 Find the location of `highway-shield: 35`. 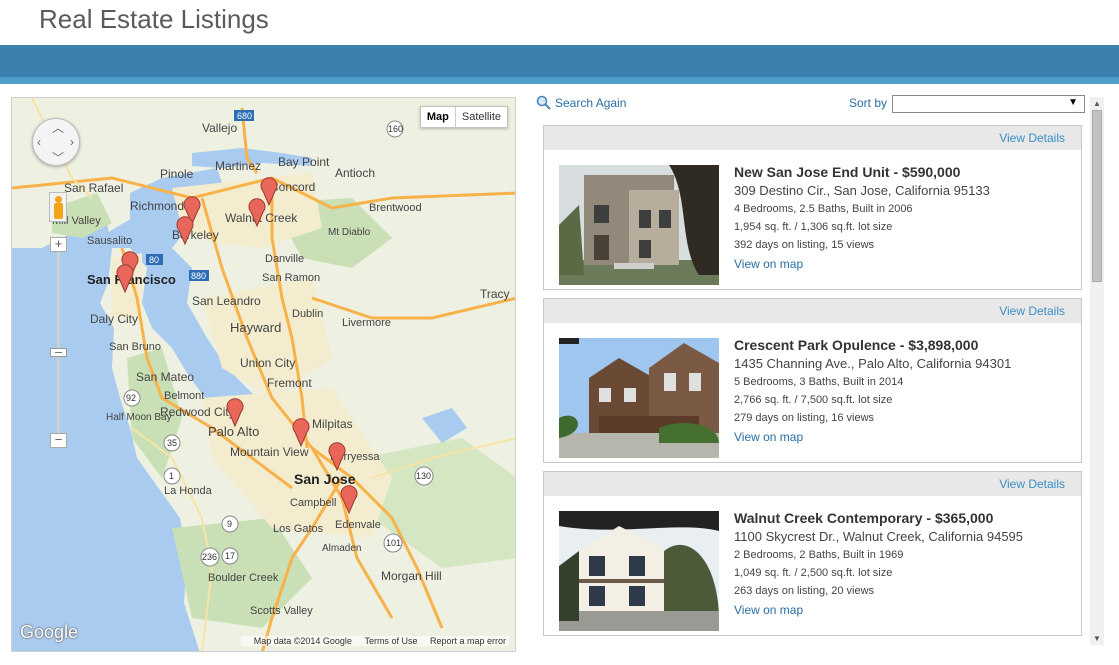

highway-shield: 35 is located at coordinates (172, 443).